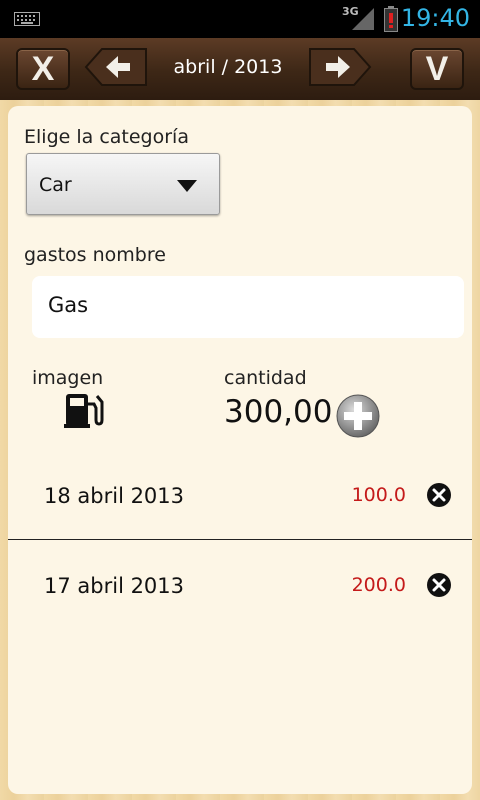 This screenshot has width=480, height=800. What do you see at coordinates (114, 586) in the screenshot?
I see `entry-date: 17 abril 2013` at bounding box center [114, 586].